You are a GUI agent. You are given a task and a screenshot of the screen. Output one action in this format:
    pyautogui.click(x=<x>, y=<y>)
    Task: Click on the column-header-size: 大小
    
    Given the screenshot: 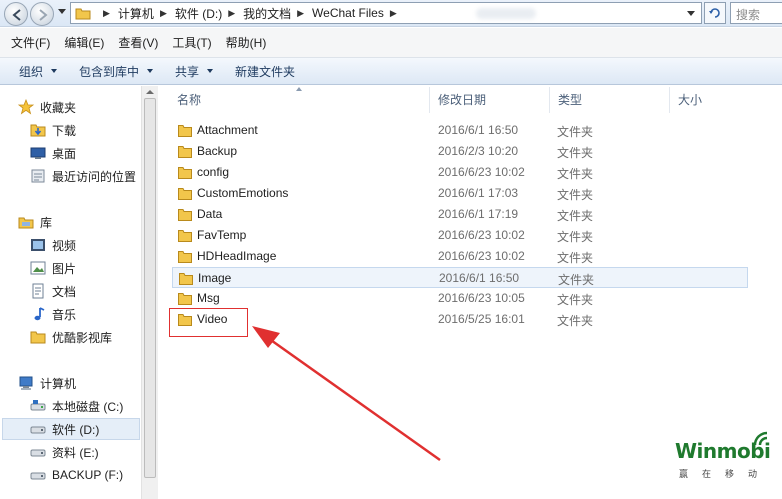 What is the action you would take?
    pyautogui.click(x=710, y=100)
    